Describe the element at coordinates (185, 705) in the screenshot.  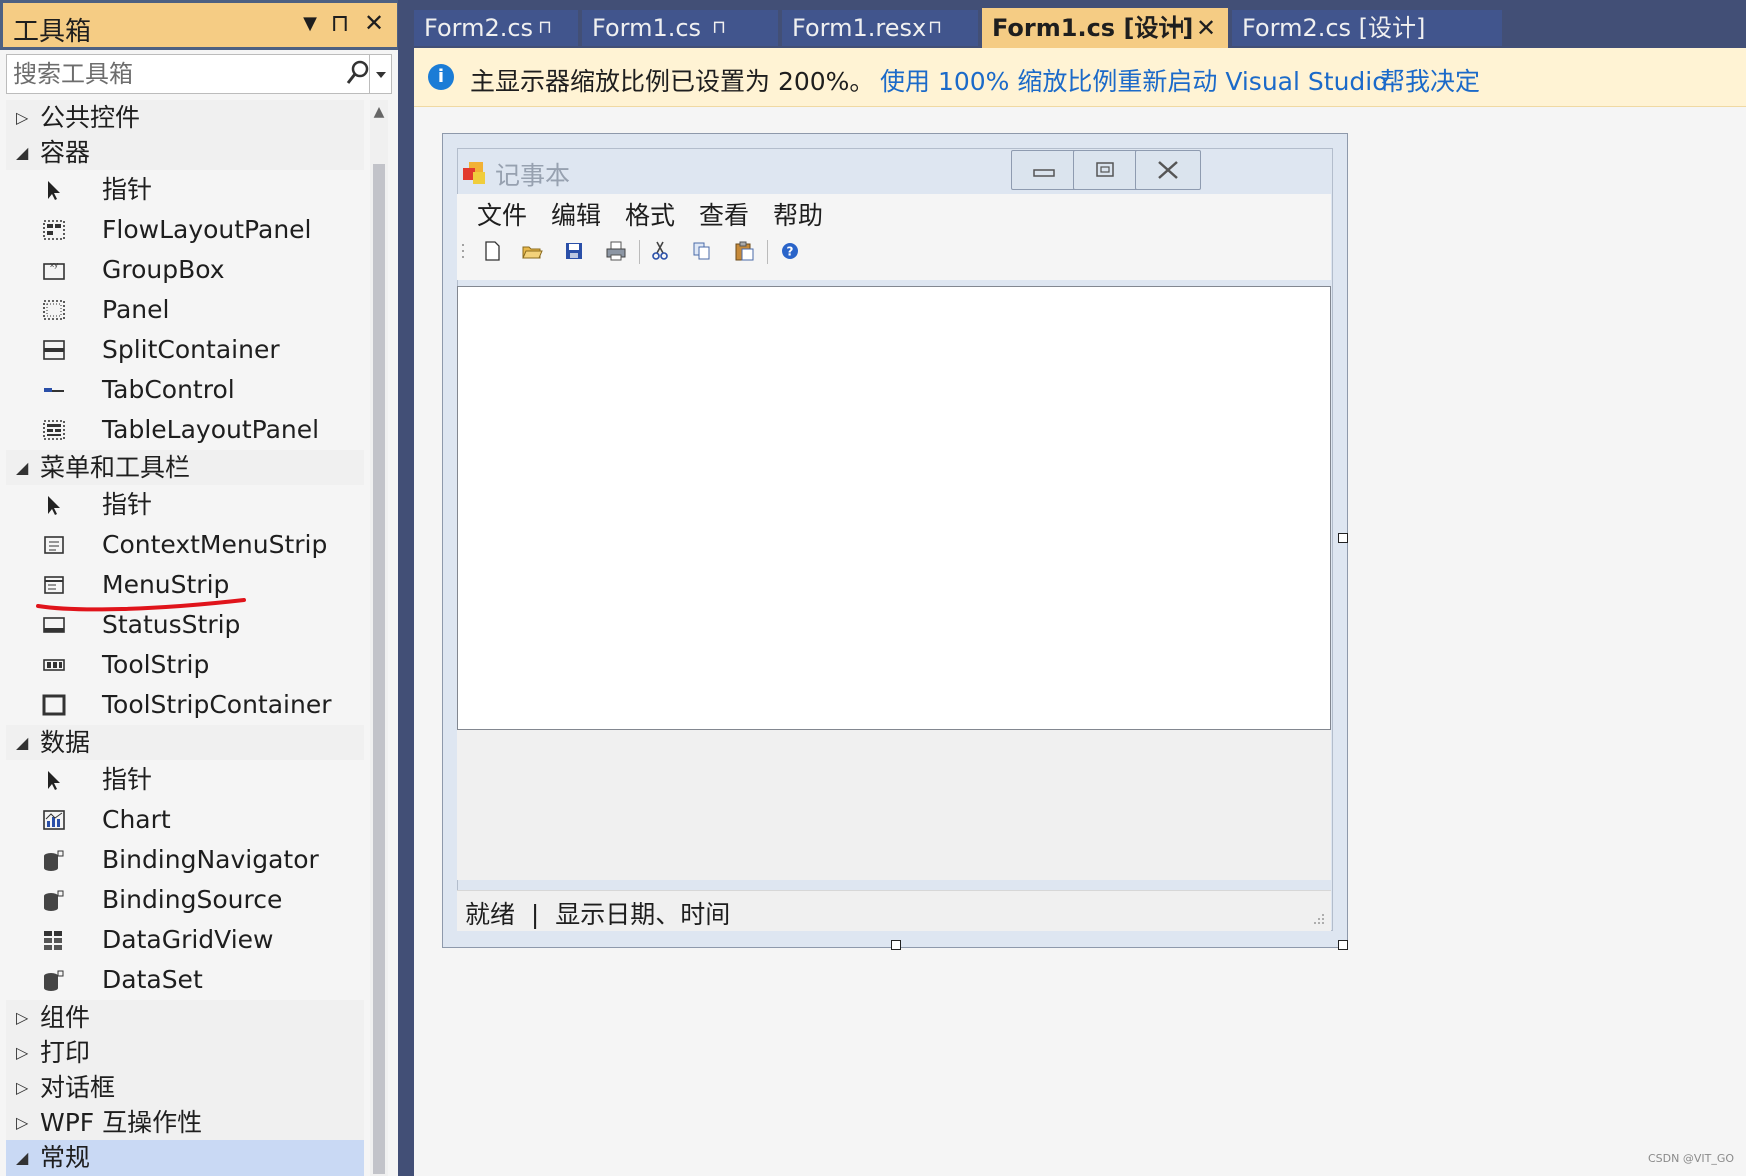
I see `toolbox-item: ToolStripContainer` at that location.